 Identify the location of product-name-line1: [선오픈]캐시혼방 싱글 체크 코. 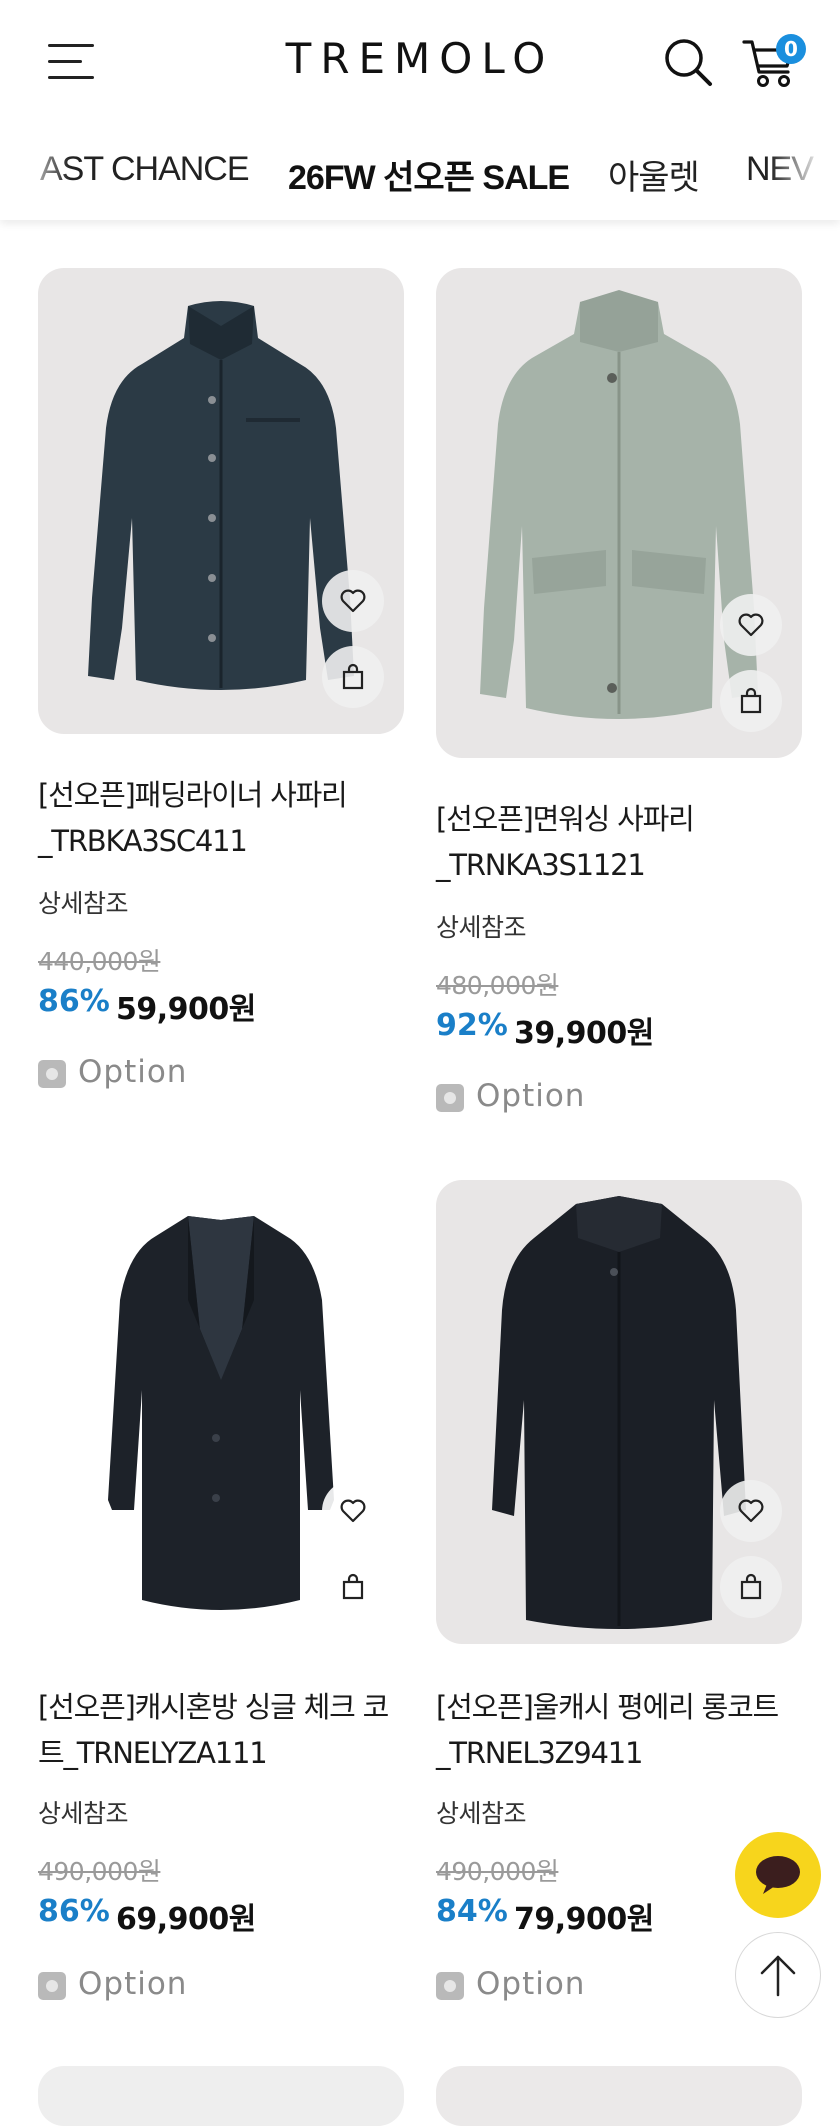
(213, 1707).